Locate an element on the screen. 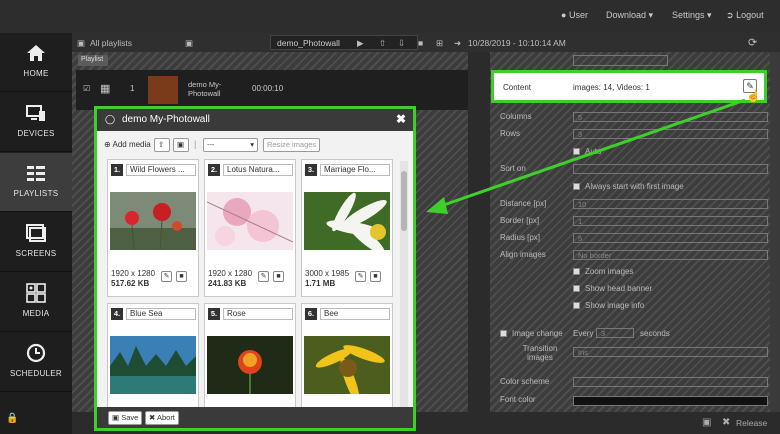 Image resolution: width=780 pixels, height=434 pixels. font-color-picker is located at coordinates (670, 401).